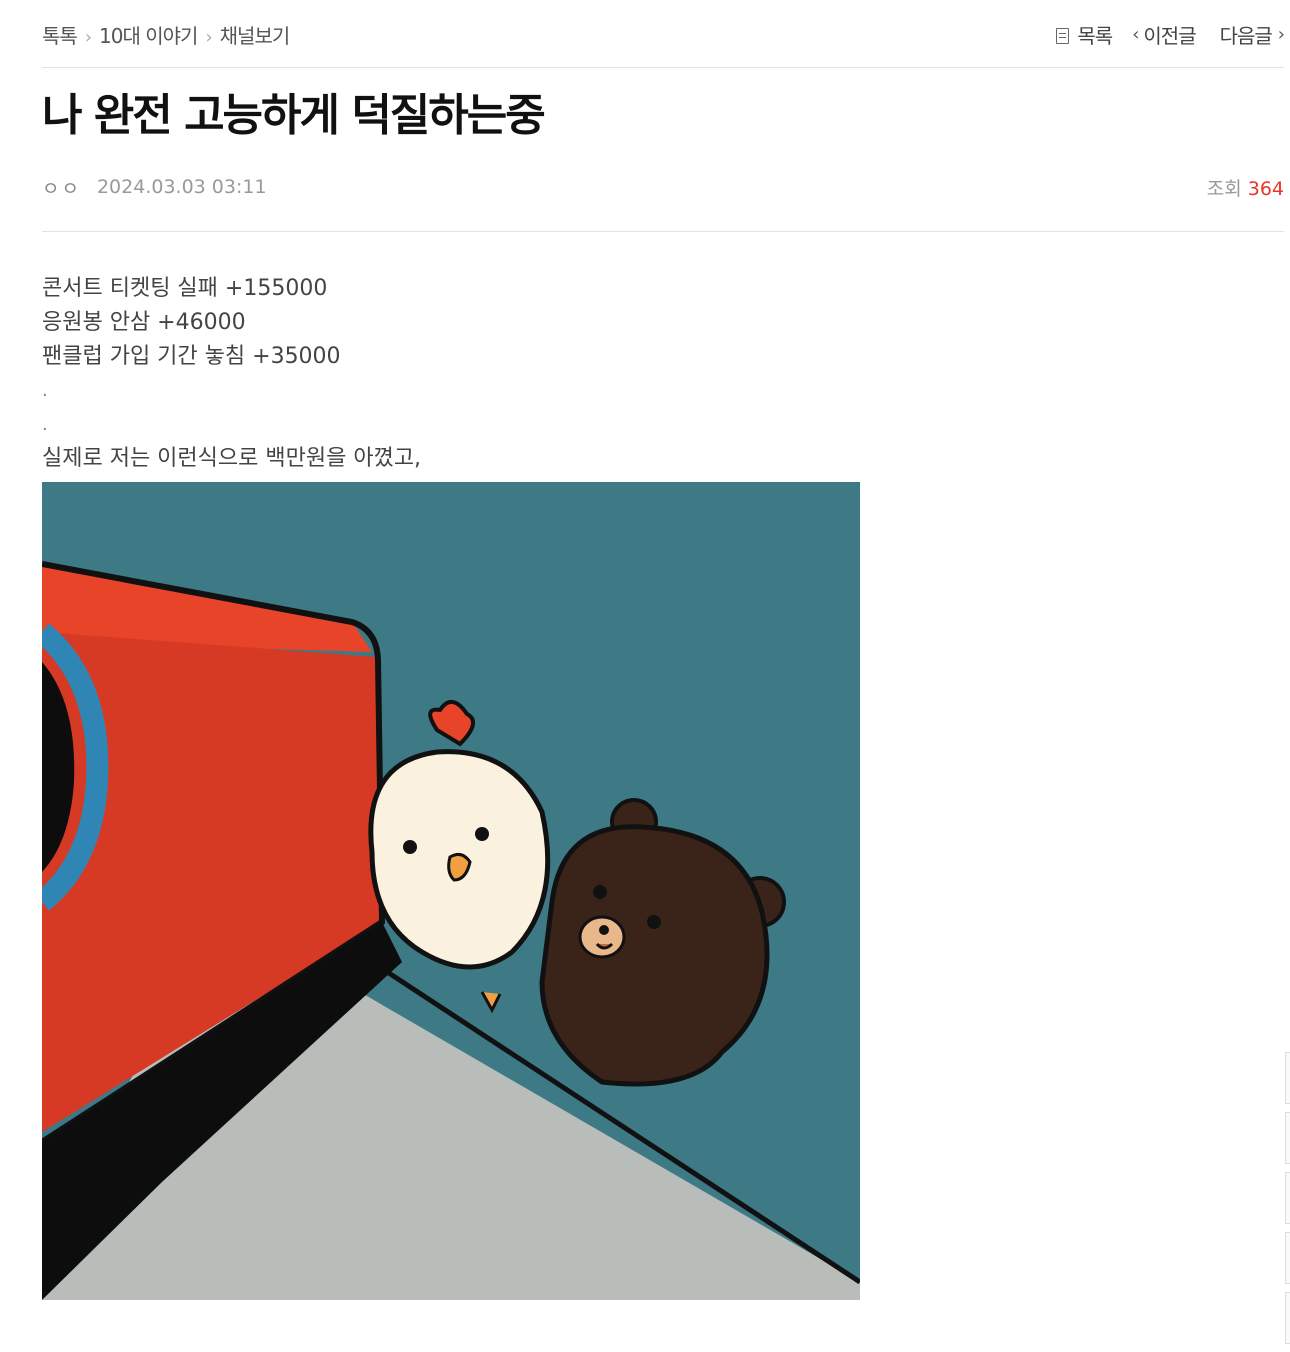  Describe the element at coordinates (663, 34) in the screenshot. I see `top-nav-bar: 톡톡 › 10대 이야기 › 채널보기 목록 ‹ 이전글 다음글 ›` at that location.